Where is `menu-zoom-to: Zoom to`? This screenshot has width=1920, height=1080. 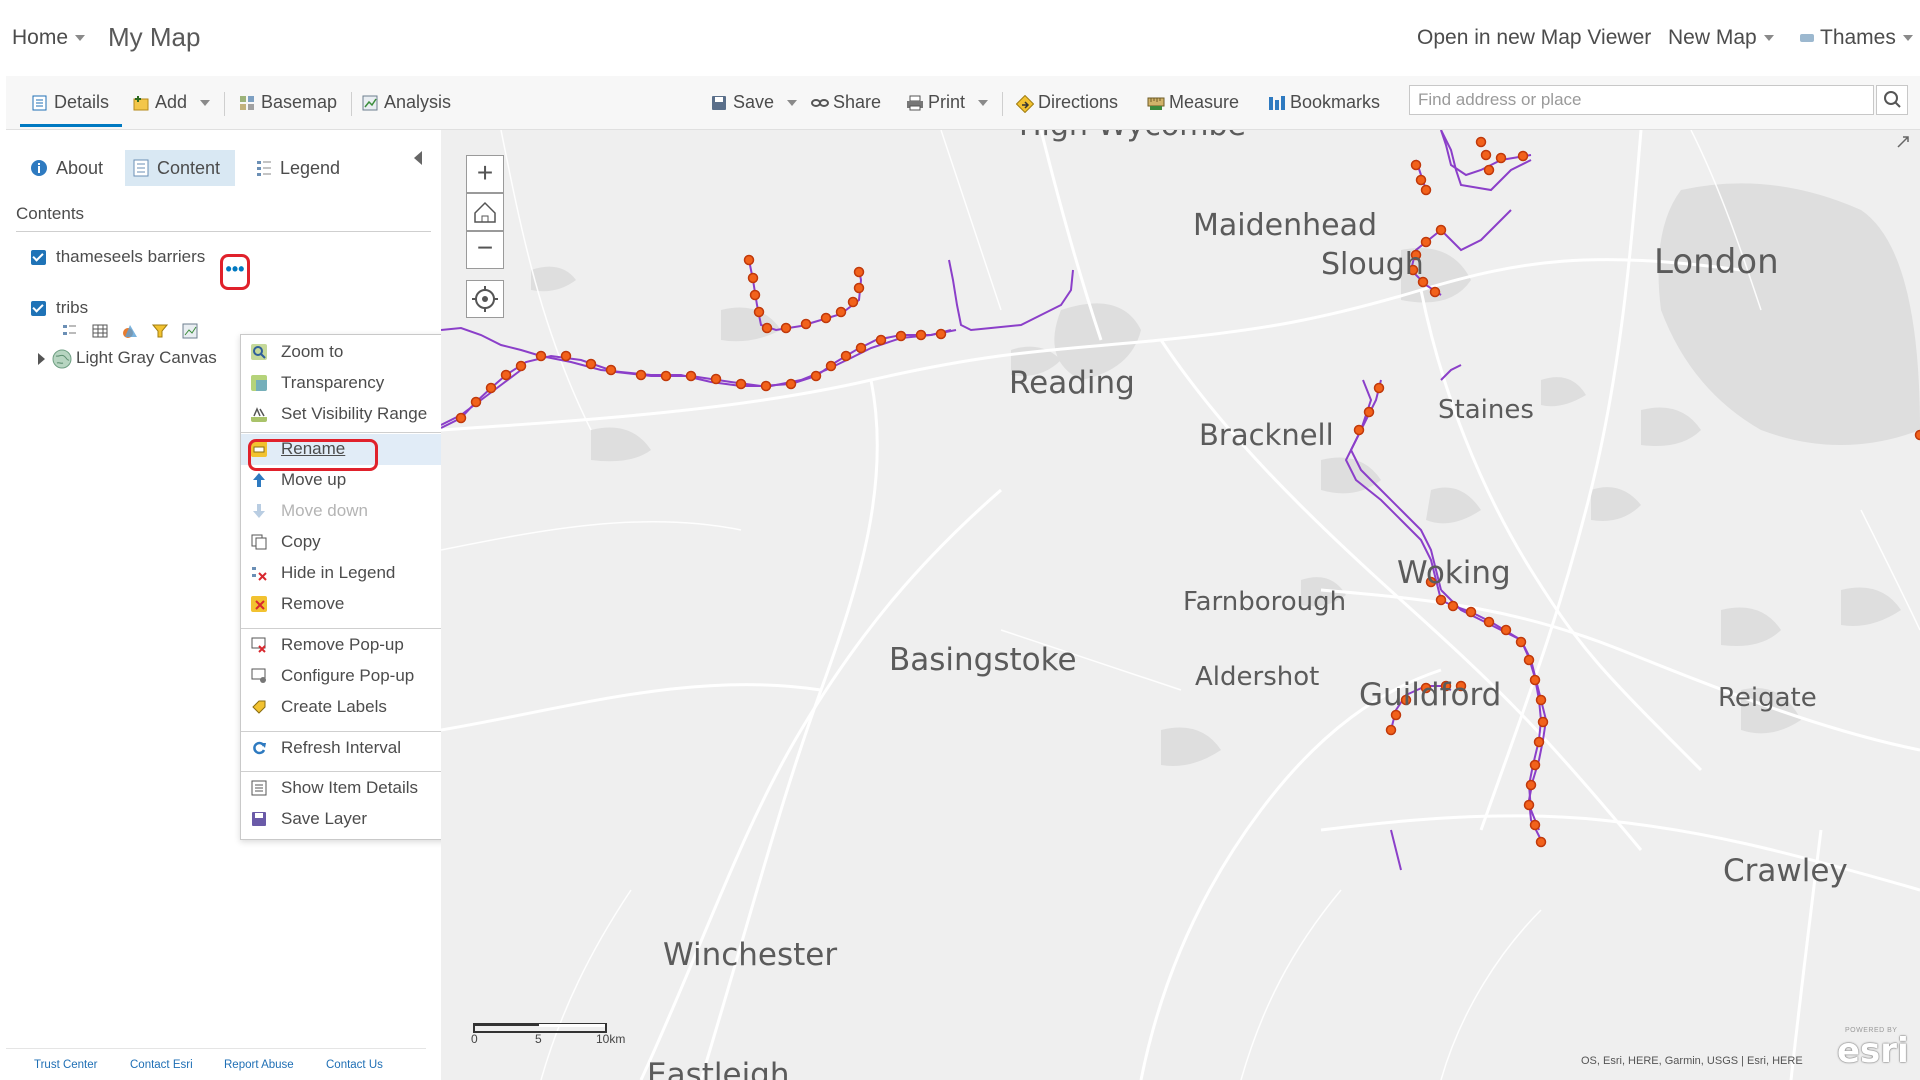
menu-zoom-to: Zoom to is located at coordinates (347, 352).